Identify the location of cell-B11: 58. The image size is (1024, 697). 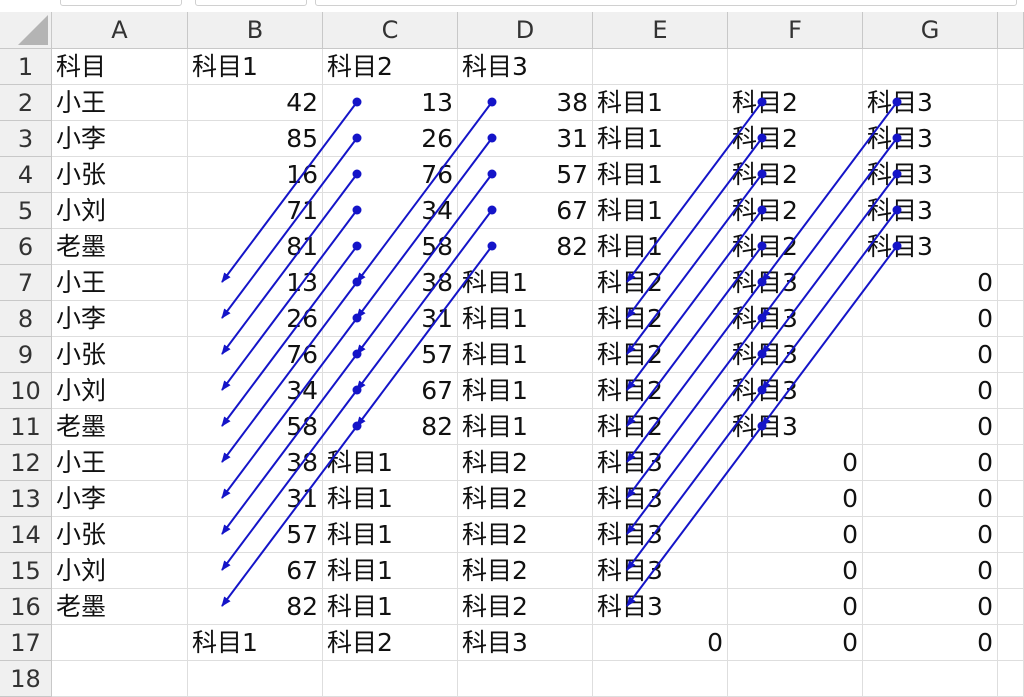
(255, 427).